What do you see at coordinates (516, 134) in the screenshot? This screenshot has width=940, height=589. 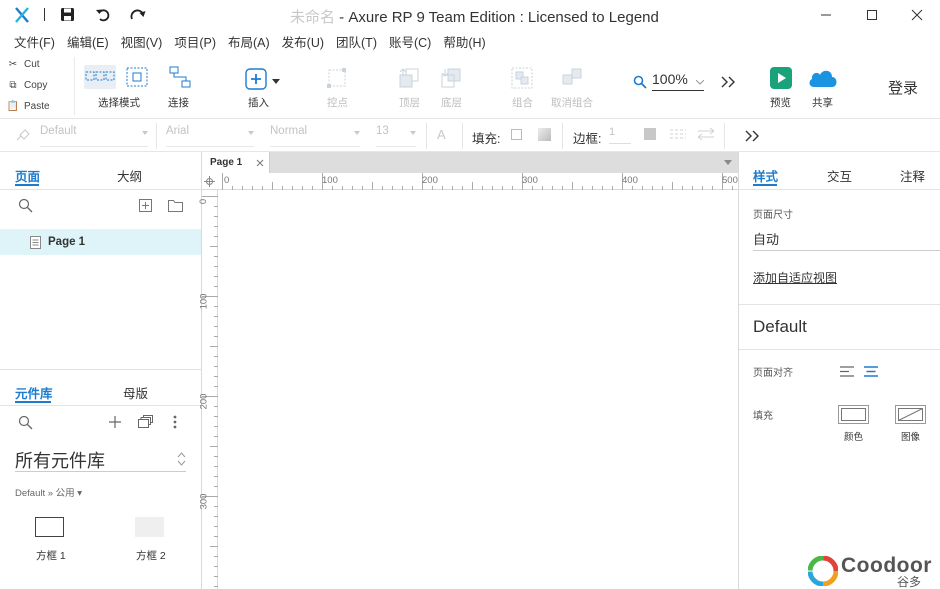 I see `fill-color-swatch` at bounding box center [516, 134].